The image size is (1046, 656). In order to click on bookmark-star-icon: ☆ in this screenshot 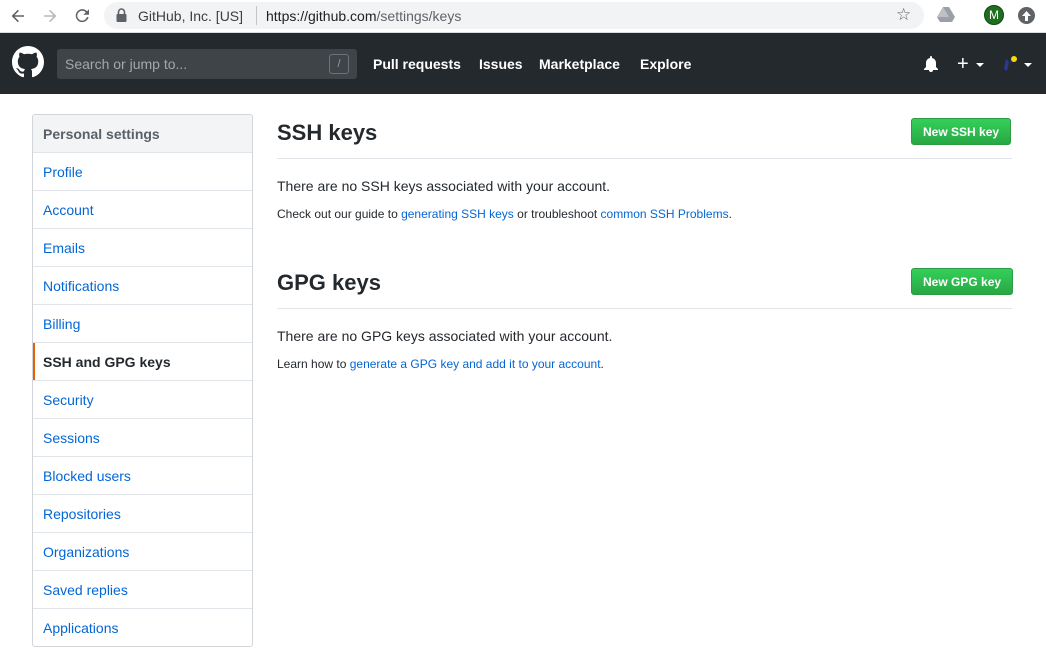, I will do `click(903, 14)`.